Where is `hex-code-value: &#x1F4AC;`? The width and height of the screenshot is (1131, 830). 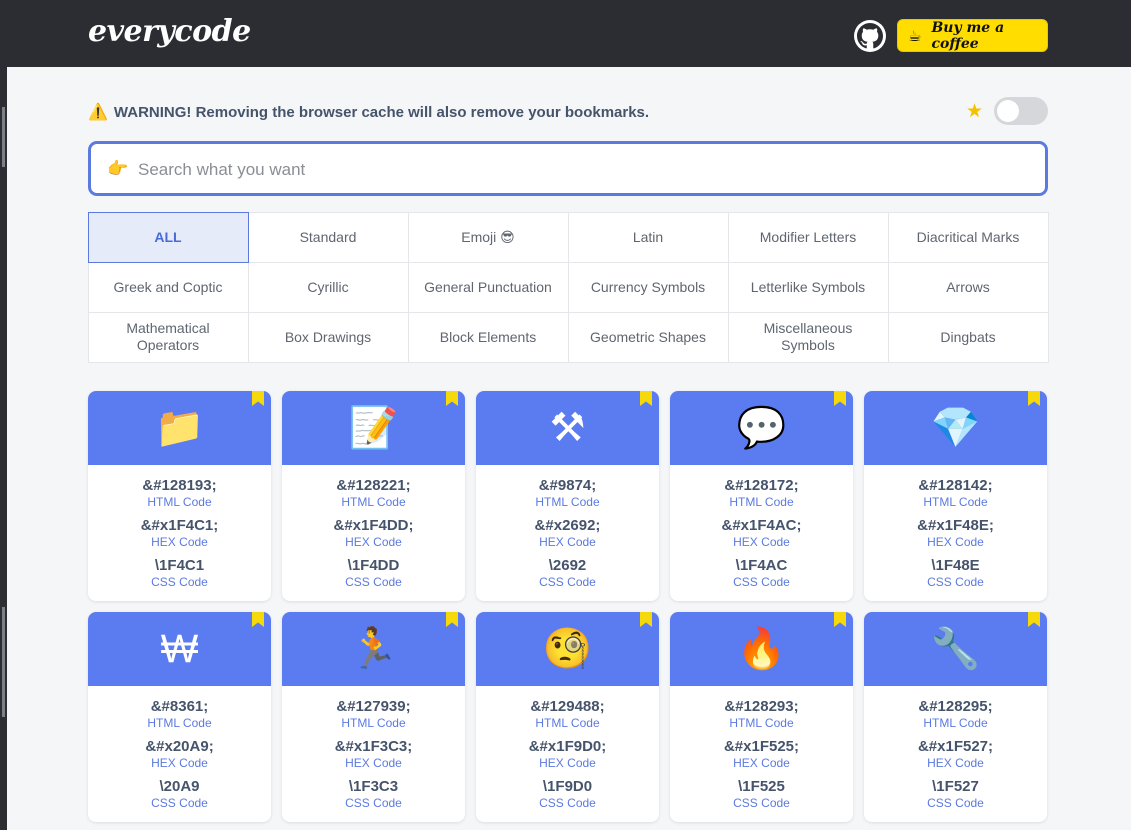
hex-code-value: &#x1F4AC; is located at coordinates (761, 526).